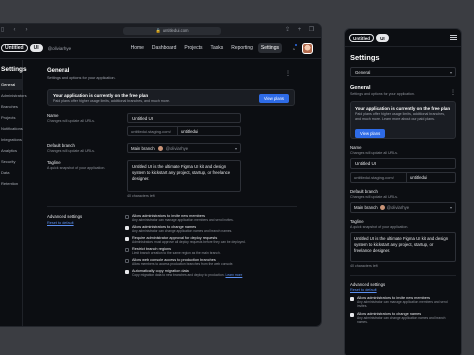 The width and height of the screenshot is (474, 355). I want to click on nav-reporting: Reporting, so click(242, 48).